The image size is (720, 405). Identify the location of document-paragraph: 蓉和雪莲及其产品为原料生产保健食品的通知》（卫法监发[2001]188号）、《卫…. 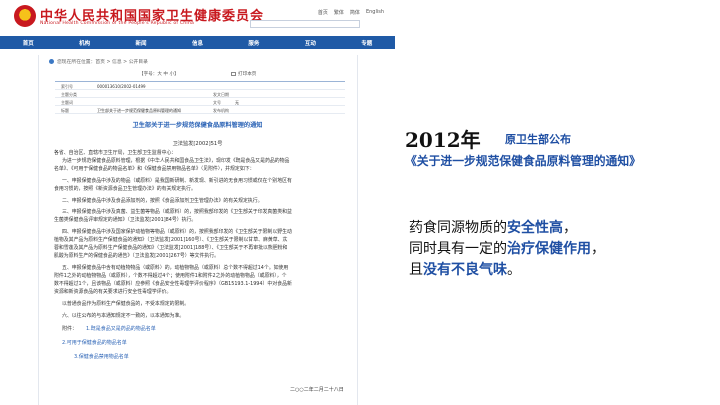
(171, 248).